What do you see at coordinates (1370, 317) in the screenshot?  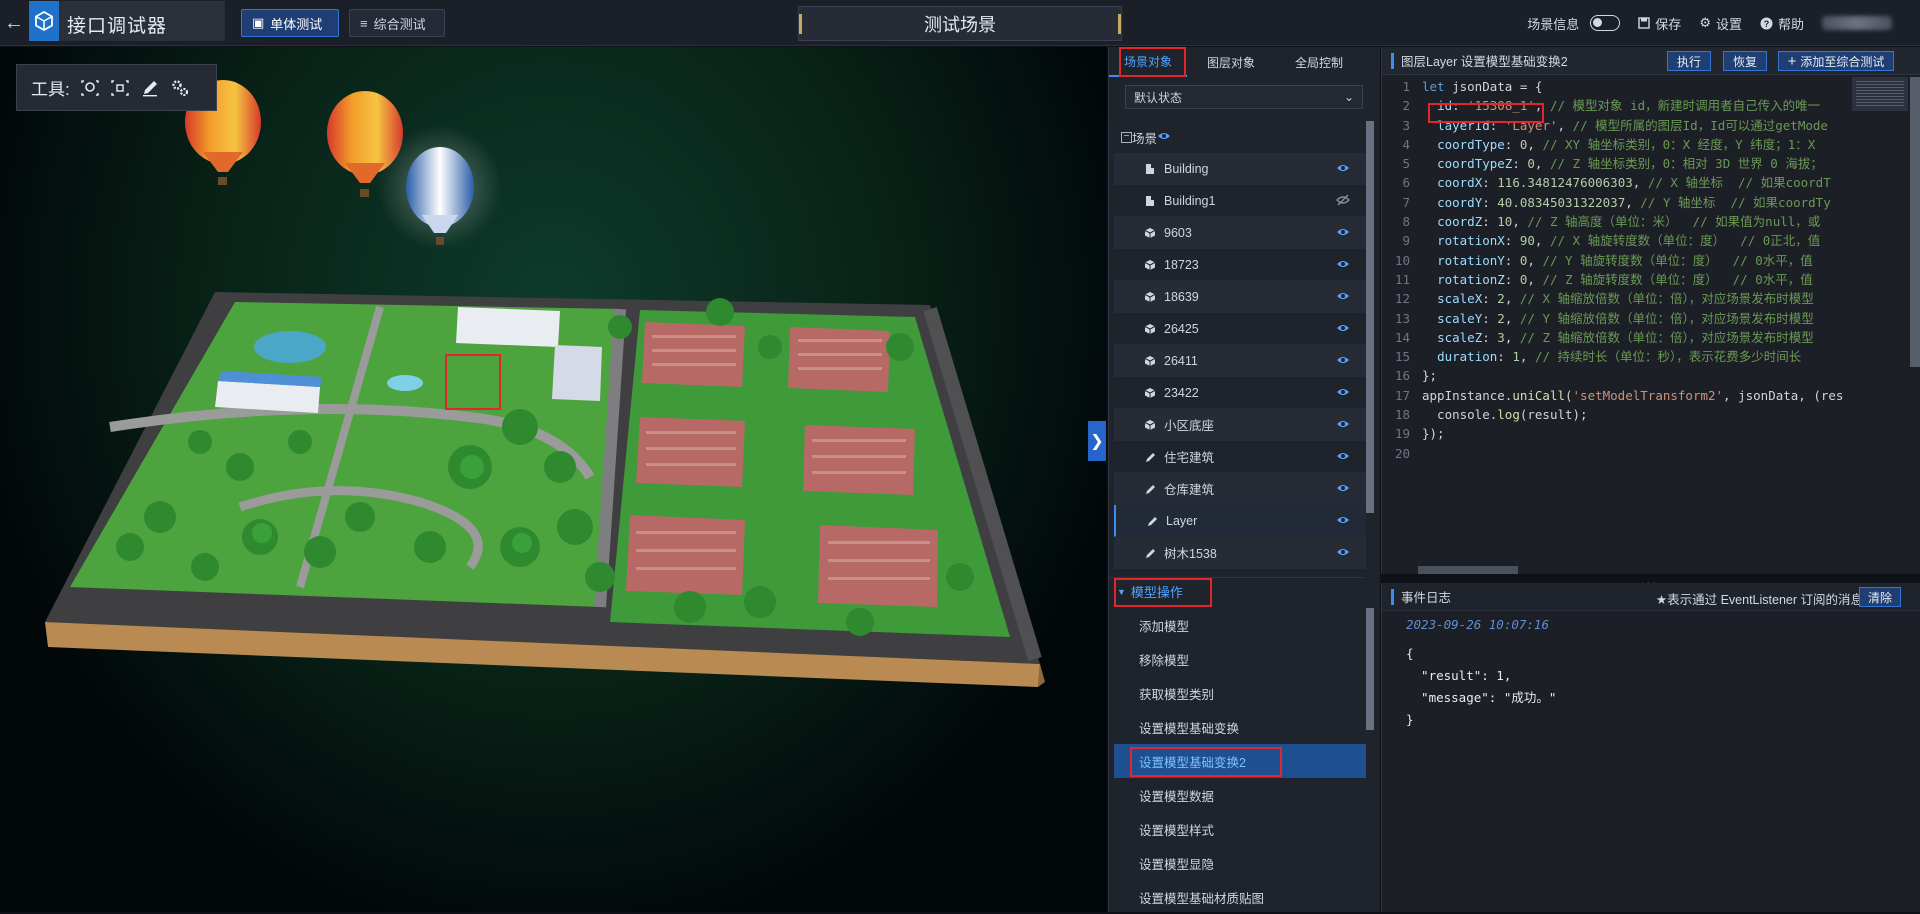 I see `tree-scrollbar` at bounding box center [1370, 317].